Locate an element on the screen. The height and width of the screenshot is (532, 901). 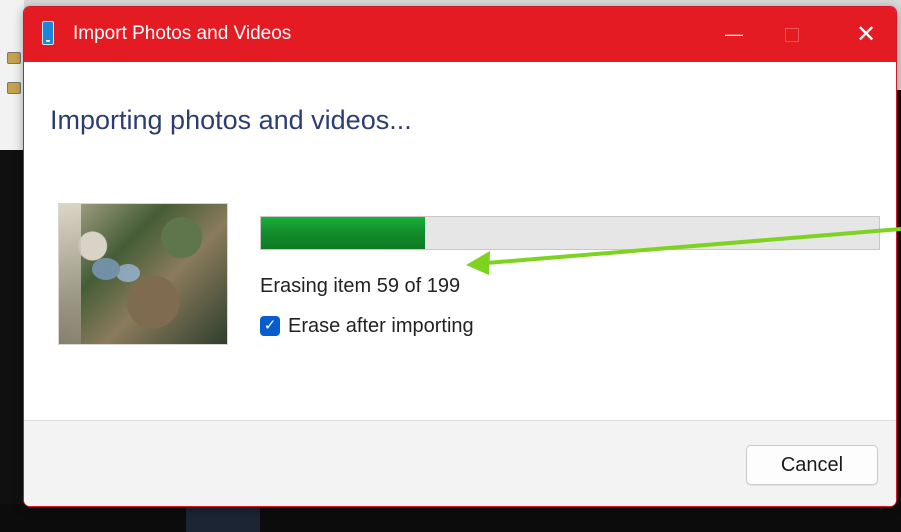
close-button: ✕ is located at coordinates (866, 34).